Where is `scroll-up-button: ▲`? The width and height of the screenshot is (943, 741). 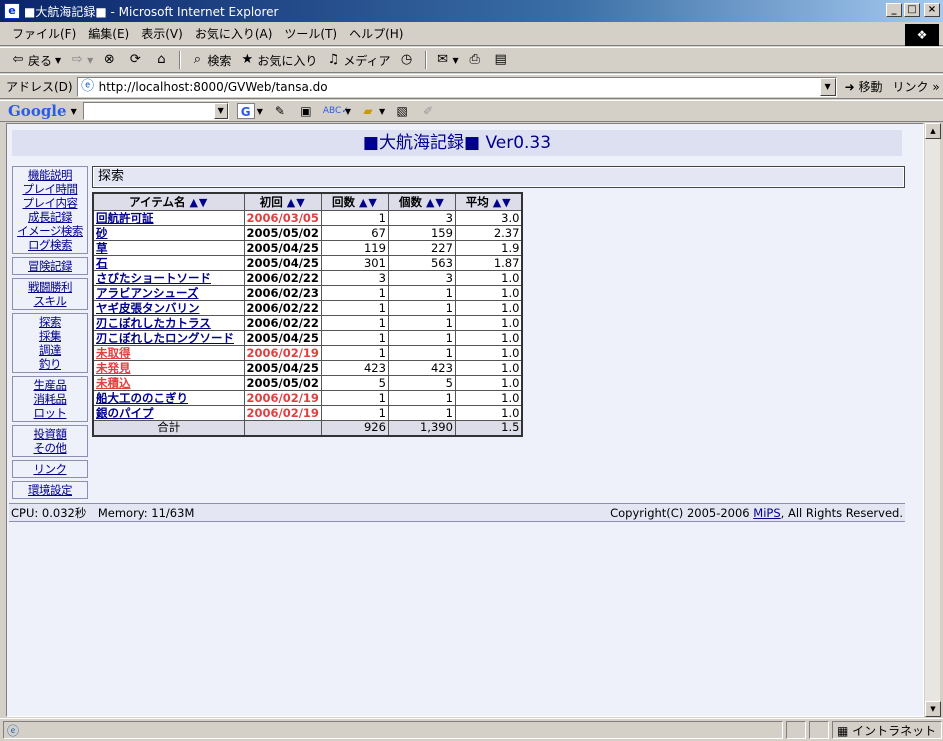
scroll-up-button: ▲ is located at coordinates (933, 131).